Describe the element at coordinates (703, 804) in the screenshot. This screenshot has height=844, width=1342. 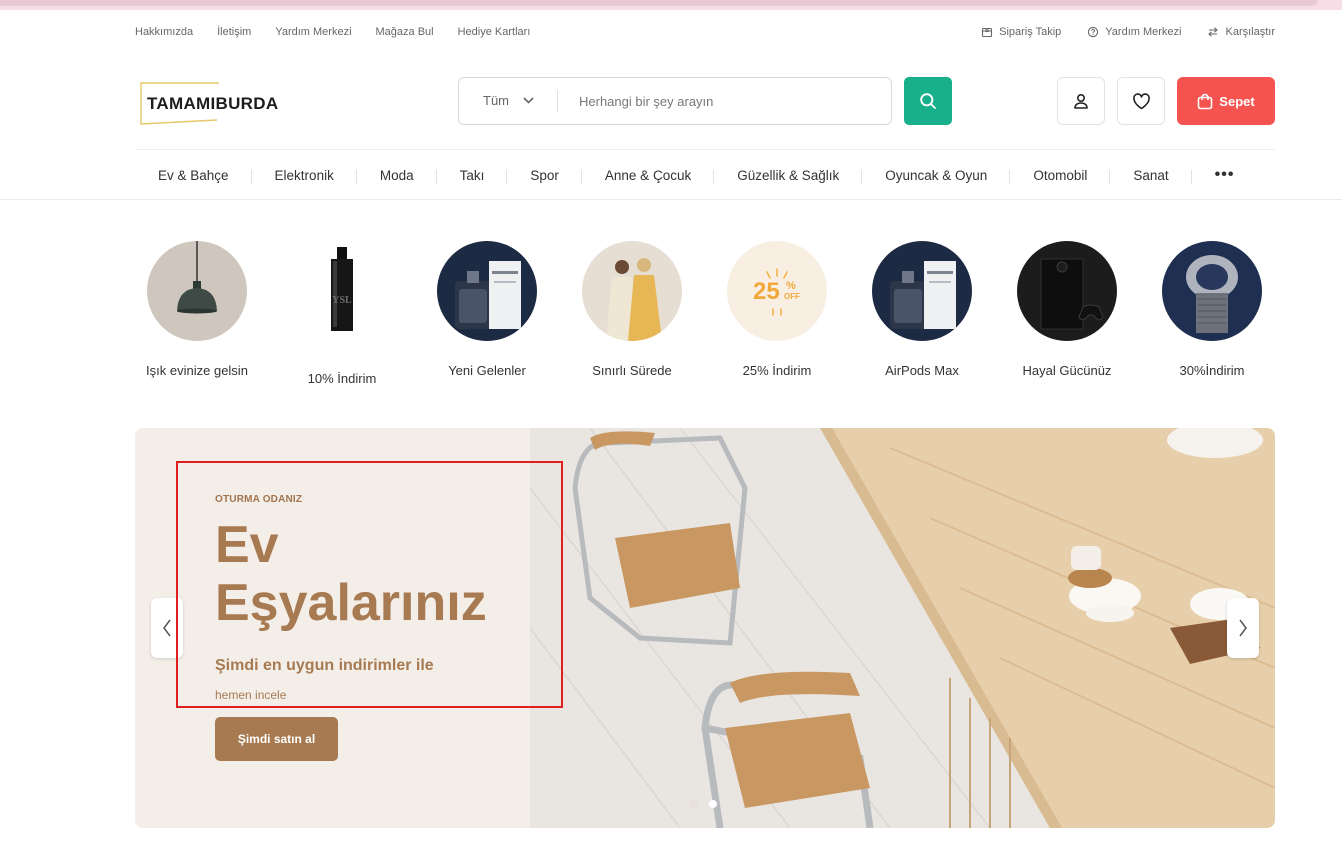
I see `hero-pagination` at that location.